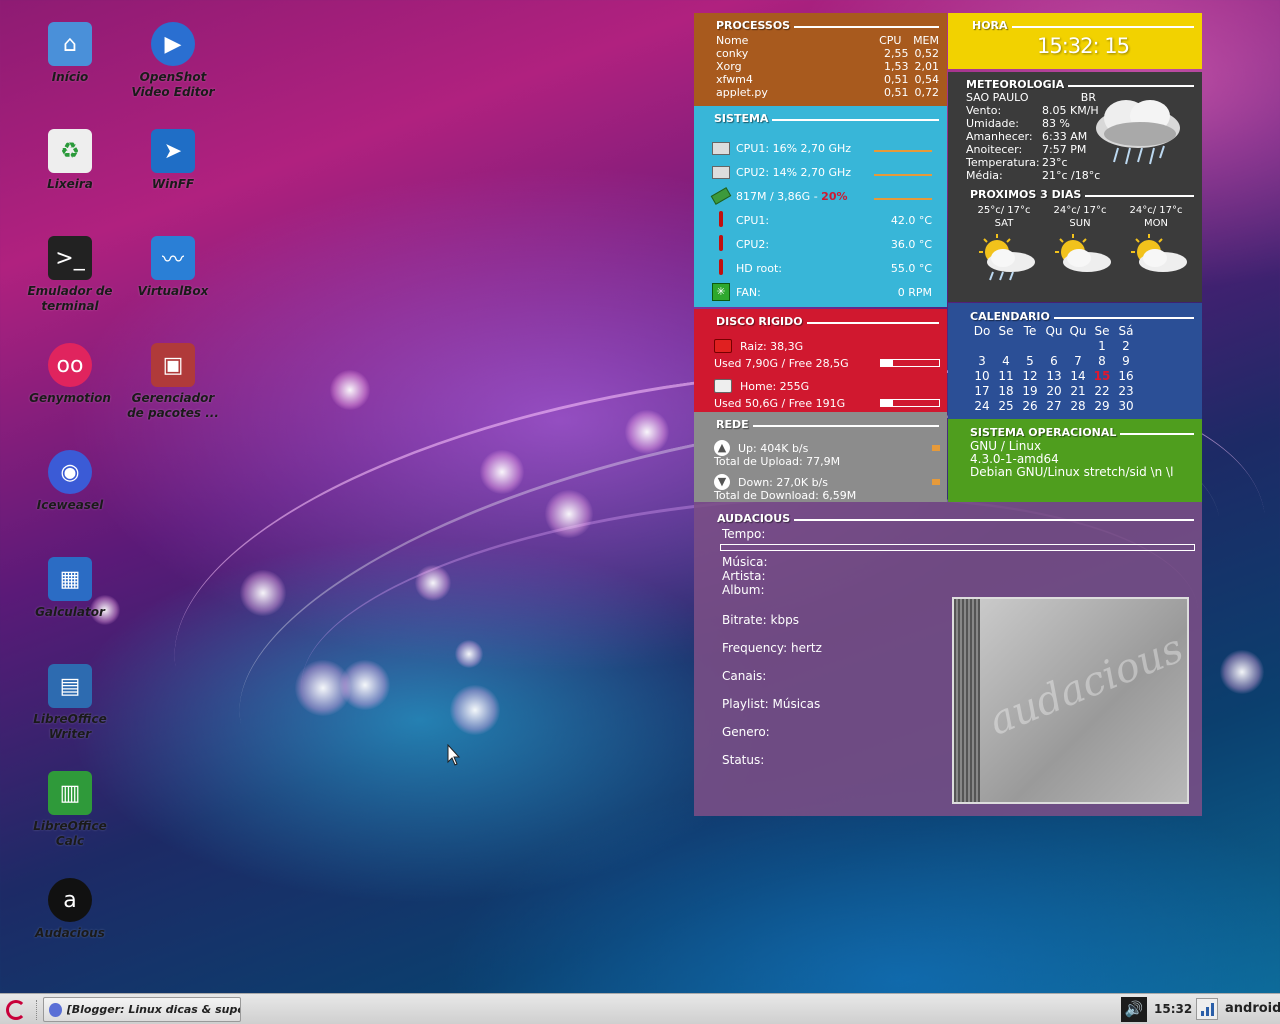  I want to click on taskbar-clock: 15:32, so click(1173, 1009).